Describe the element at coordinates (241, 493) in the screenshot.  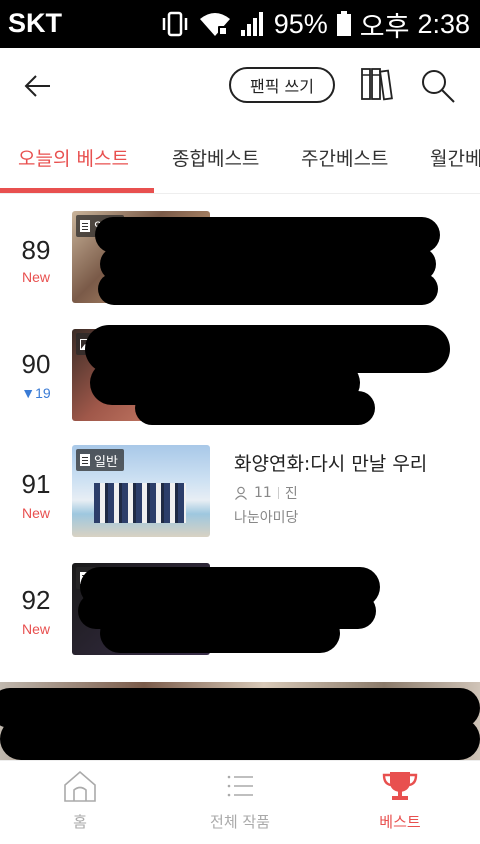
I see `person-icon` at that location.